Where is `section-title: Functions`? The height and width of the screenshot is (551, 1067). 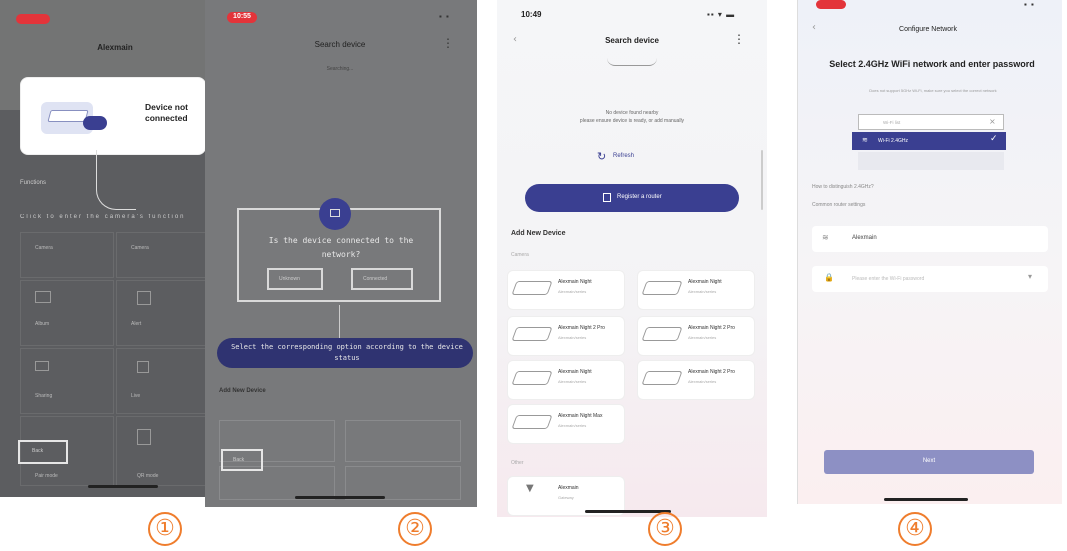 section-title: Functions is located at coordinates (33, 183).